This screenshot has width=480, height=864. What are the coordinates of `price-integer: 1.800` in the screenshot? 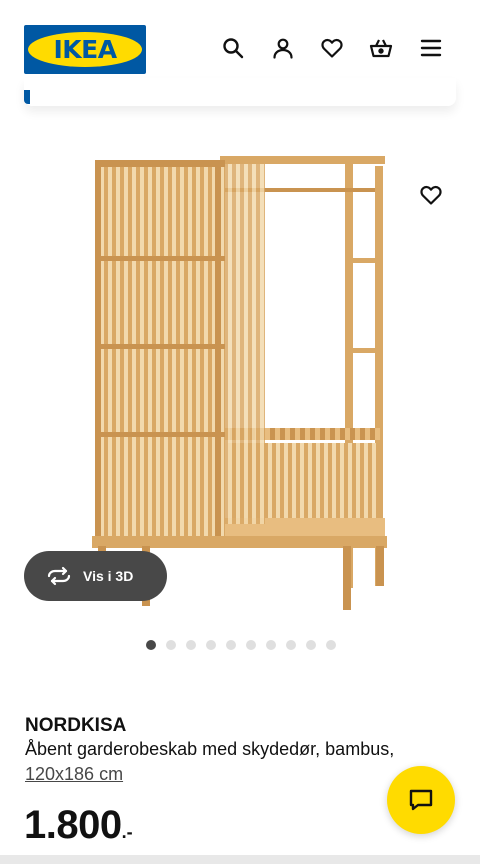 It's located at (73, 825).